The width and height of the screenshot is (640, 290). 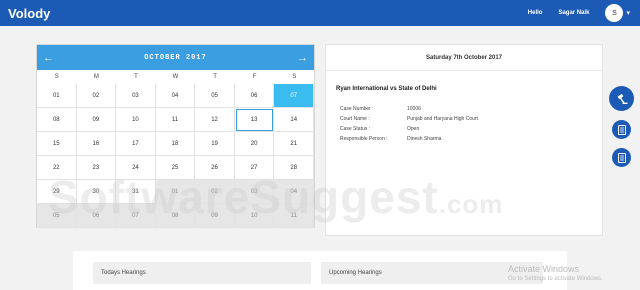 I want to click on avatar: S, so click(x=614, y=13).